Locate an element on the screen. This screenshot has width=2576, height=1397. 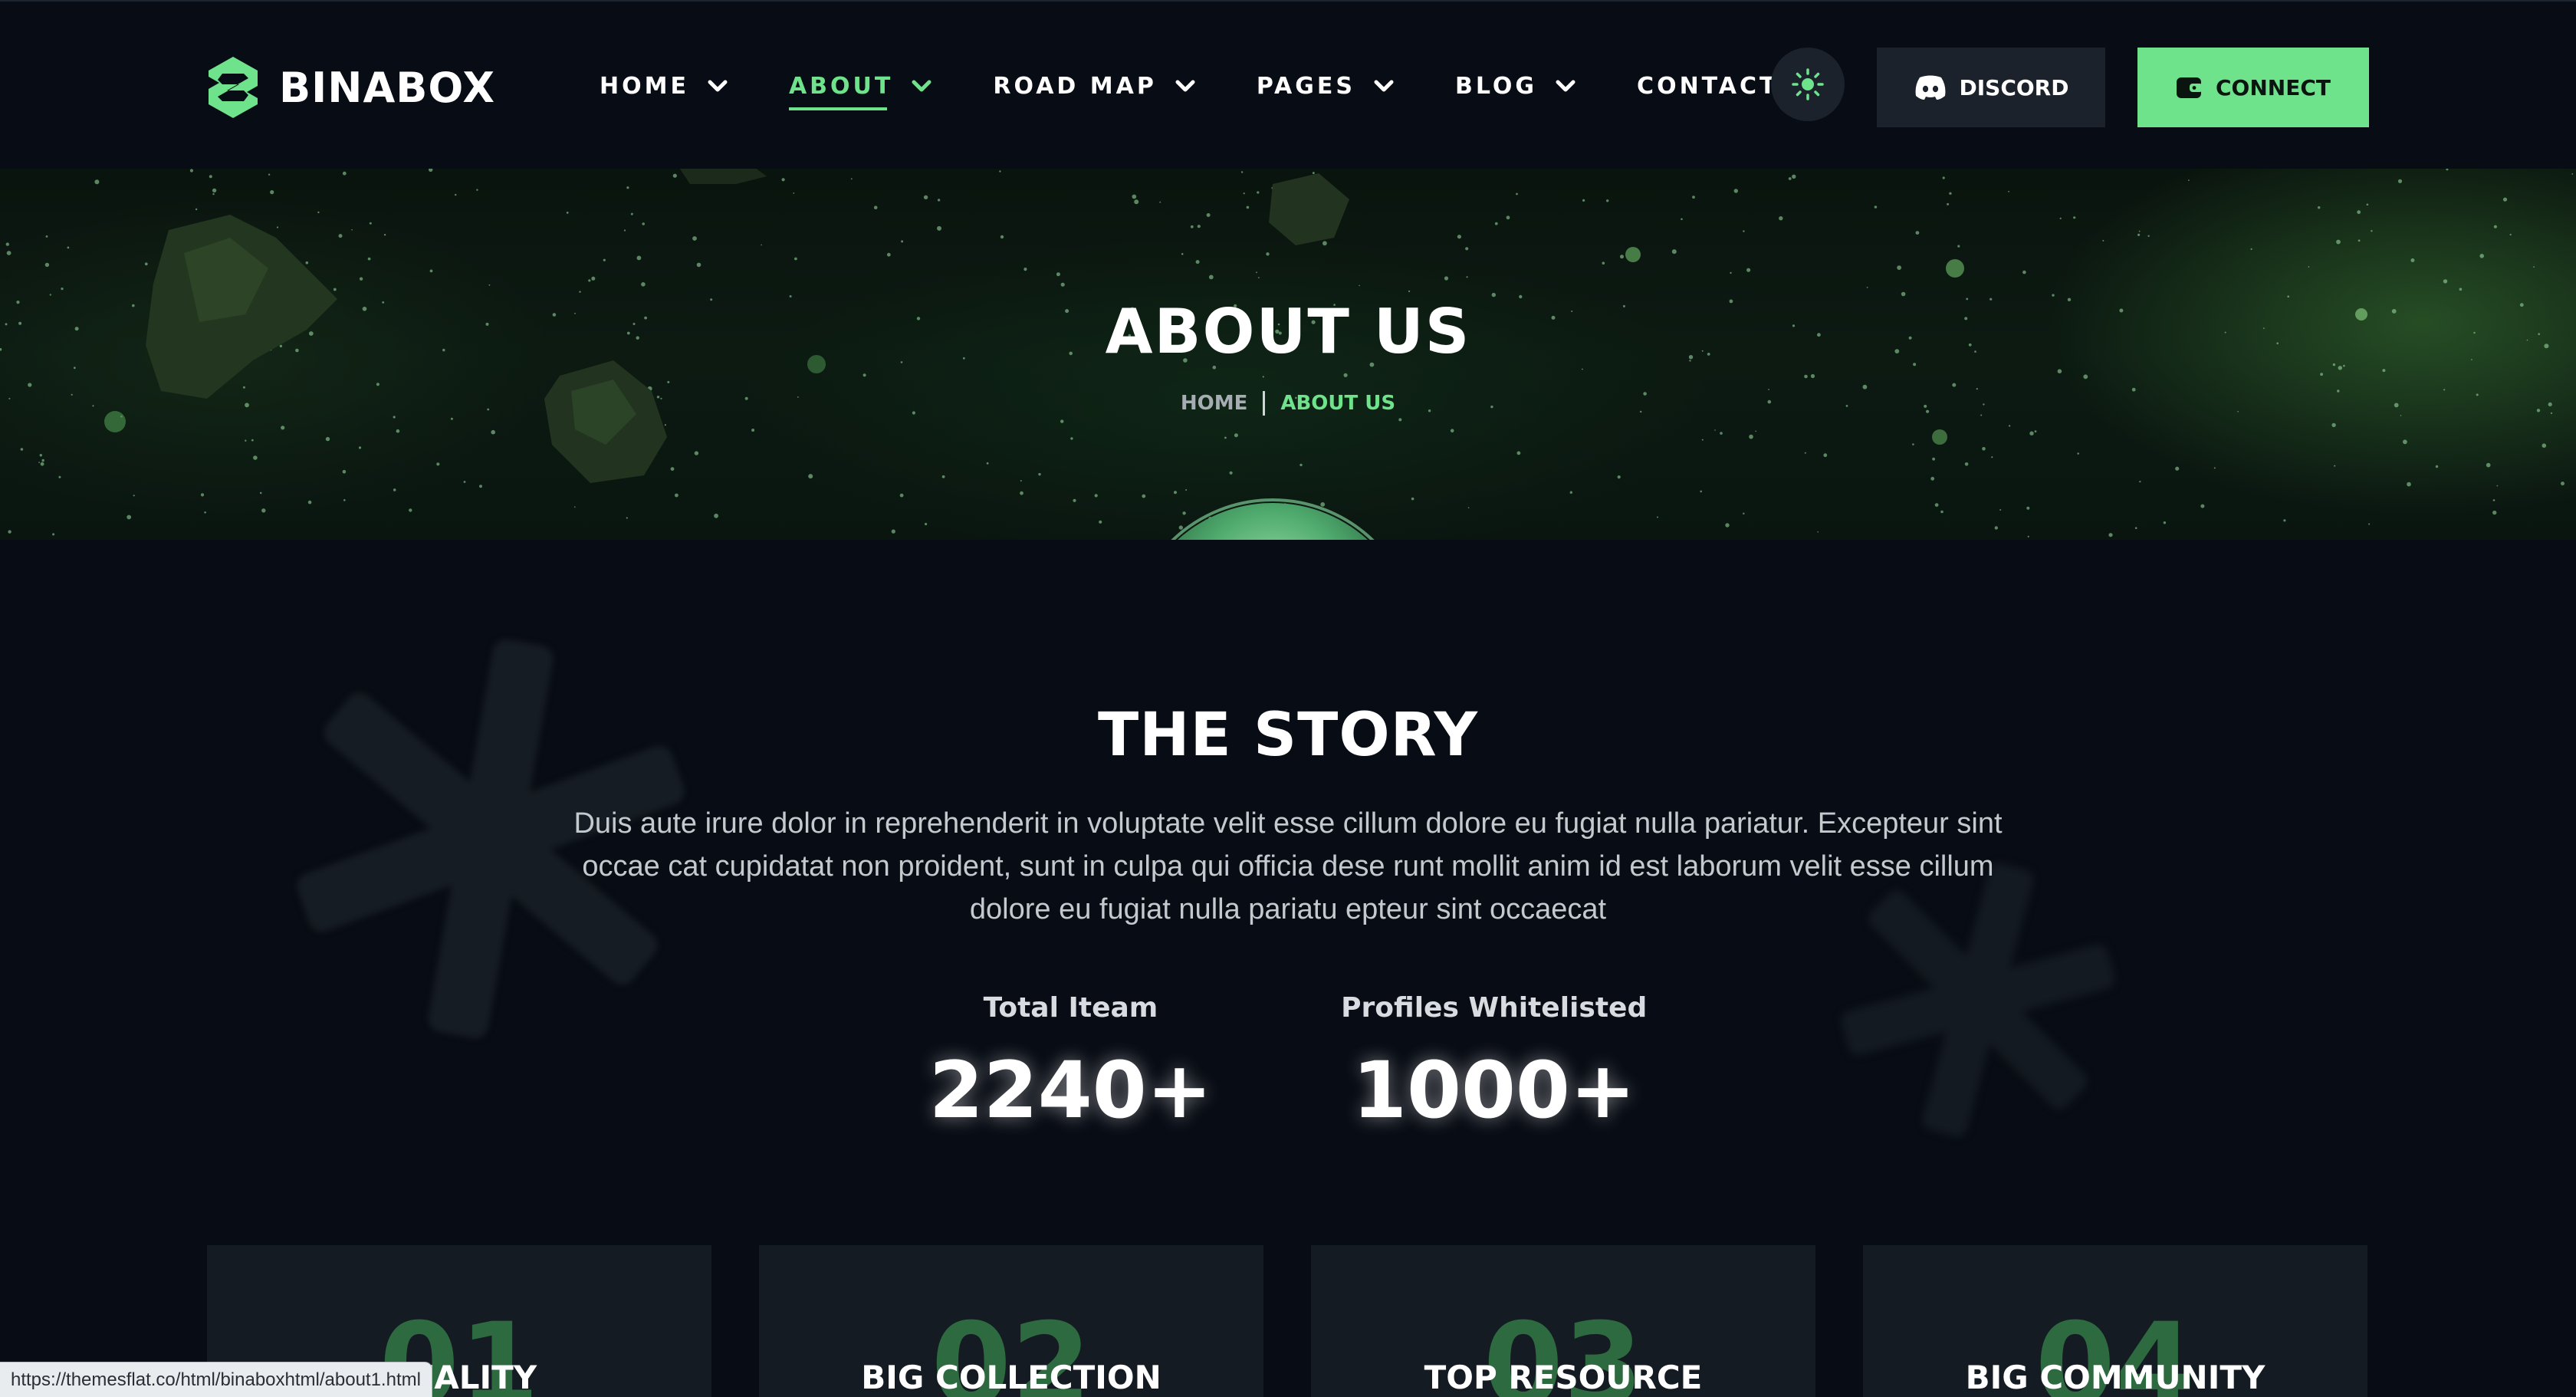
nav-label: HOME is located at coordinates (645, 86).